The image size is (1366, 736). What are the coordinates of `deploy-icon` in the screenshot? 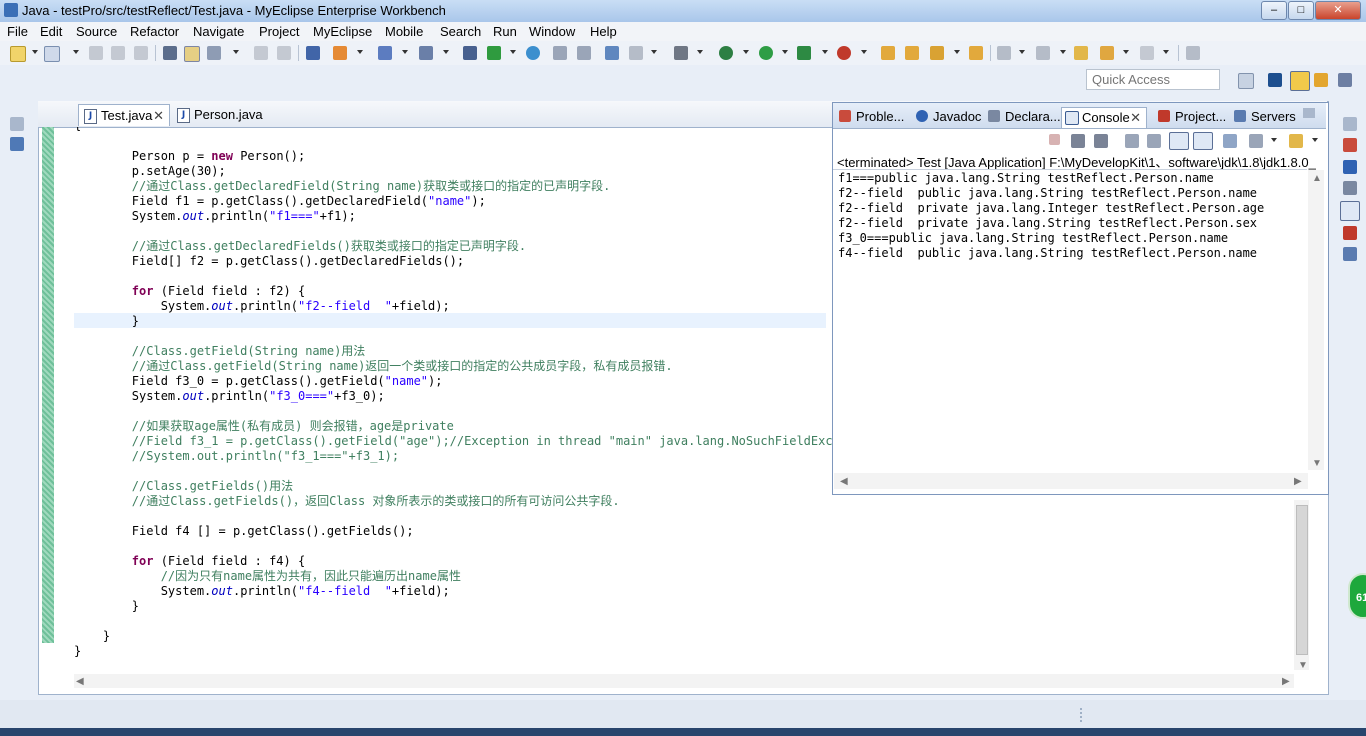 It's located at (385, 53).